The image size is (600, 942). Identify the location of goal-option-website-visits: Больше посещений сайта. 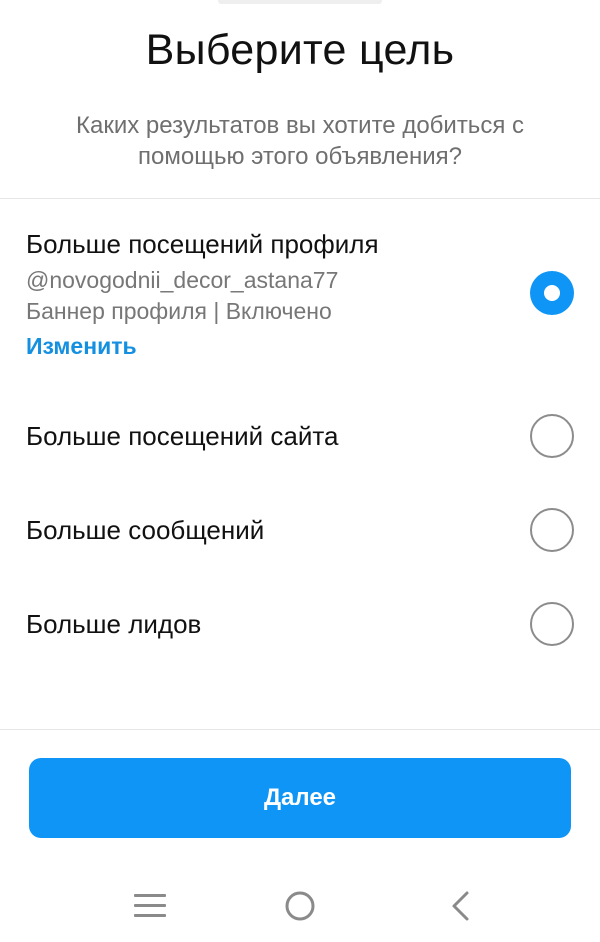
(300, 436).